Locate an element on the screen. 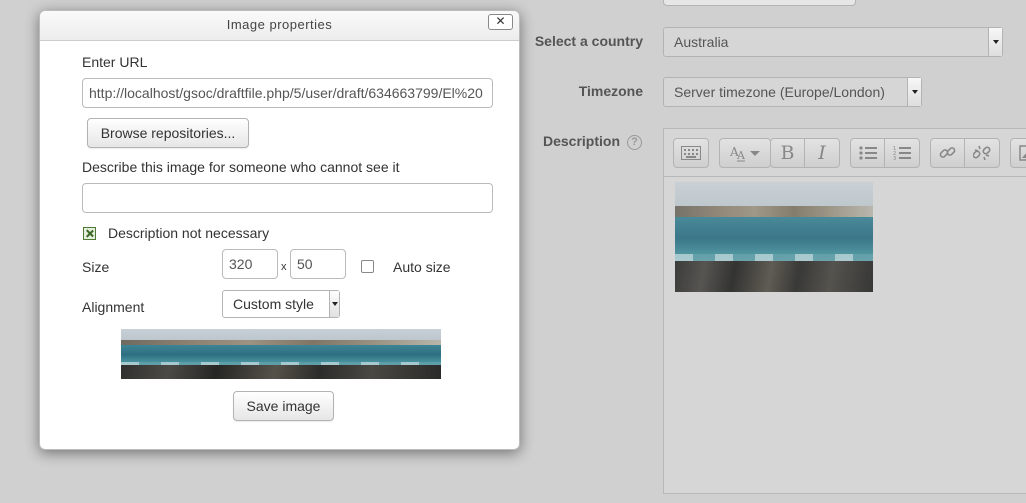 Image resolution: width=1026 pixels, height=503 pixels. save-image-button: Save image is located at coordinates (283, 406).